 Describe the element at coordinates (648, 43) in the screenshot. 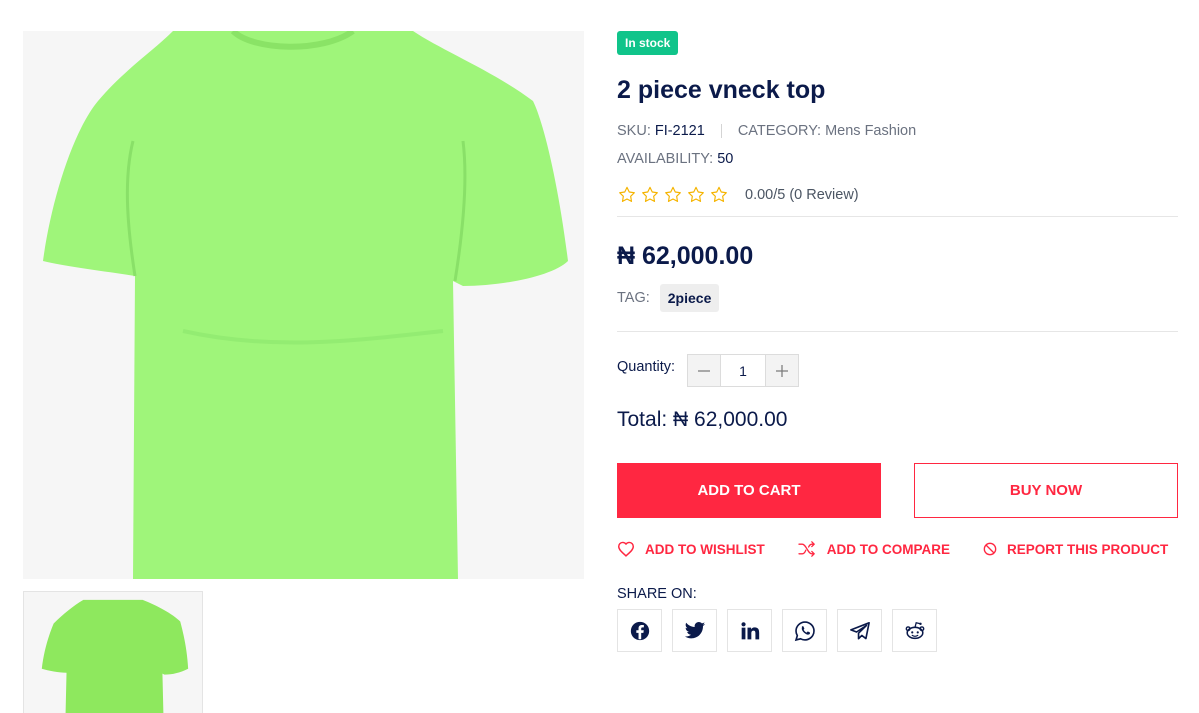

I see `stock-badge: In stock` at that location.